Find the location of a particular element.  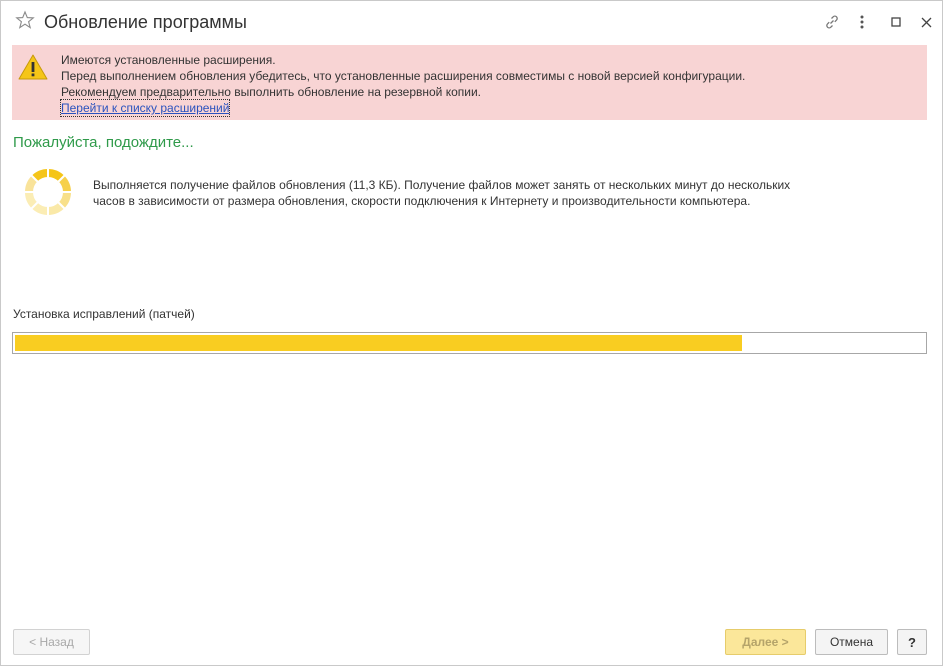

link-icon is located at coordinates (832, 22).